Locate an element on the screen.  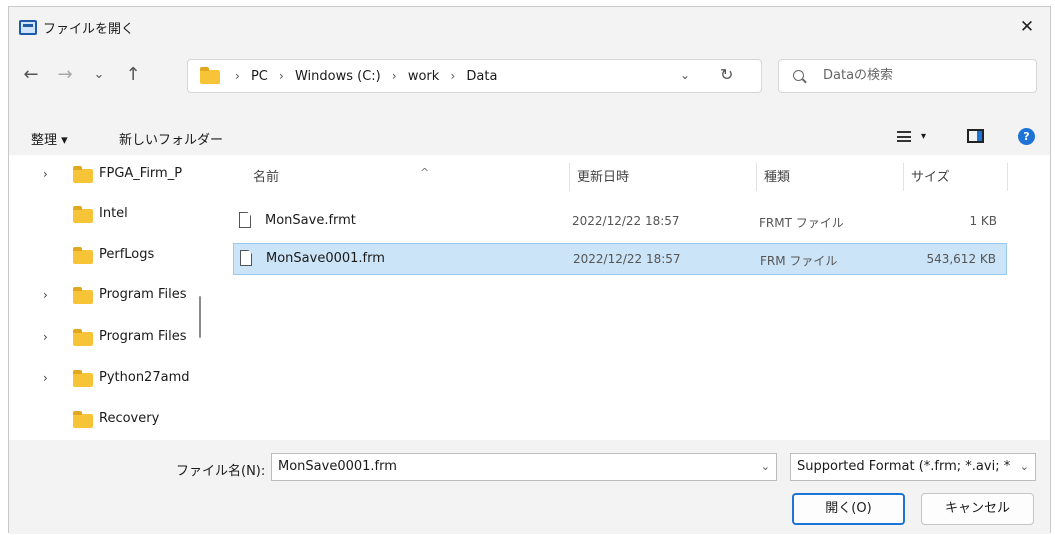
breadcrumb-data: Data is located at coordinates (481, 76).